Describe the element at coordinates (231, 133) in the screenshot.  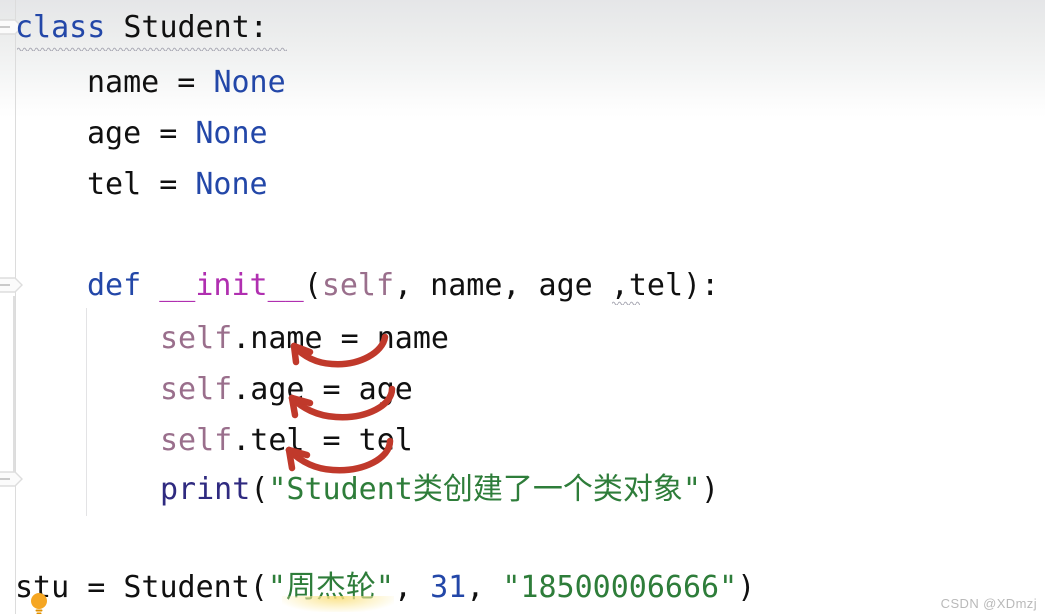
I see `token-none-age: None` at that location.